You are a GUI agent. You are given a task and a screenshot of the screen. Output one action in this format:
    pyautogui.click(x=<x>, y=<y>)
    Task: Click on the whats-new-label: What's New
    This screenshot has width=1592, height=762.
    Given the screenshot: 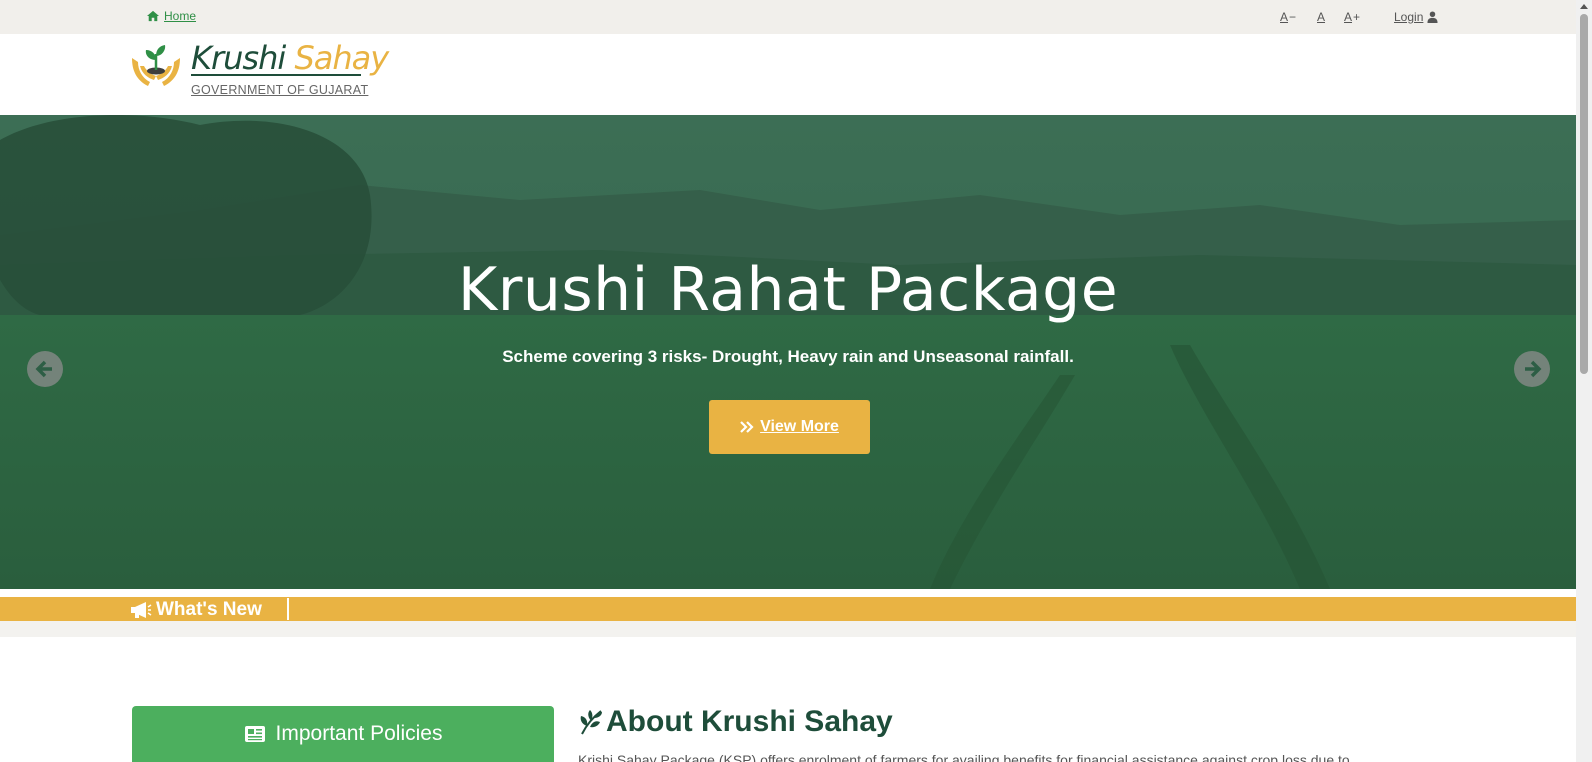 What is the action you would take?
    pyautogui.click(x=196, y=610)
    